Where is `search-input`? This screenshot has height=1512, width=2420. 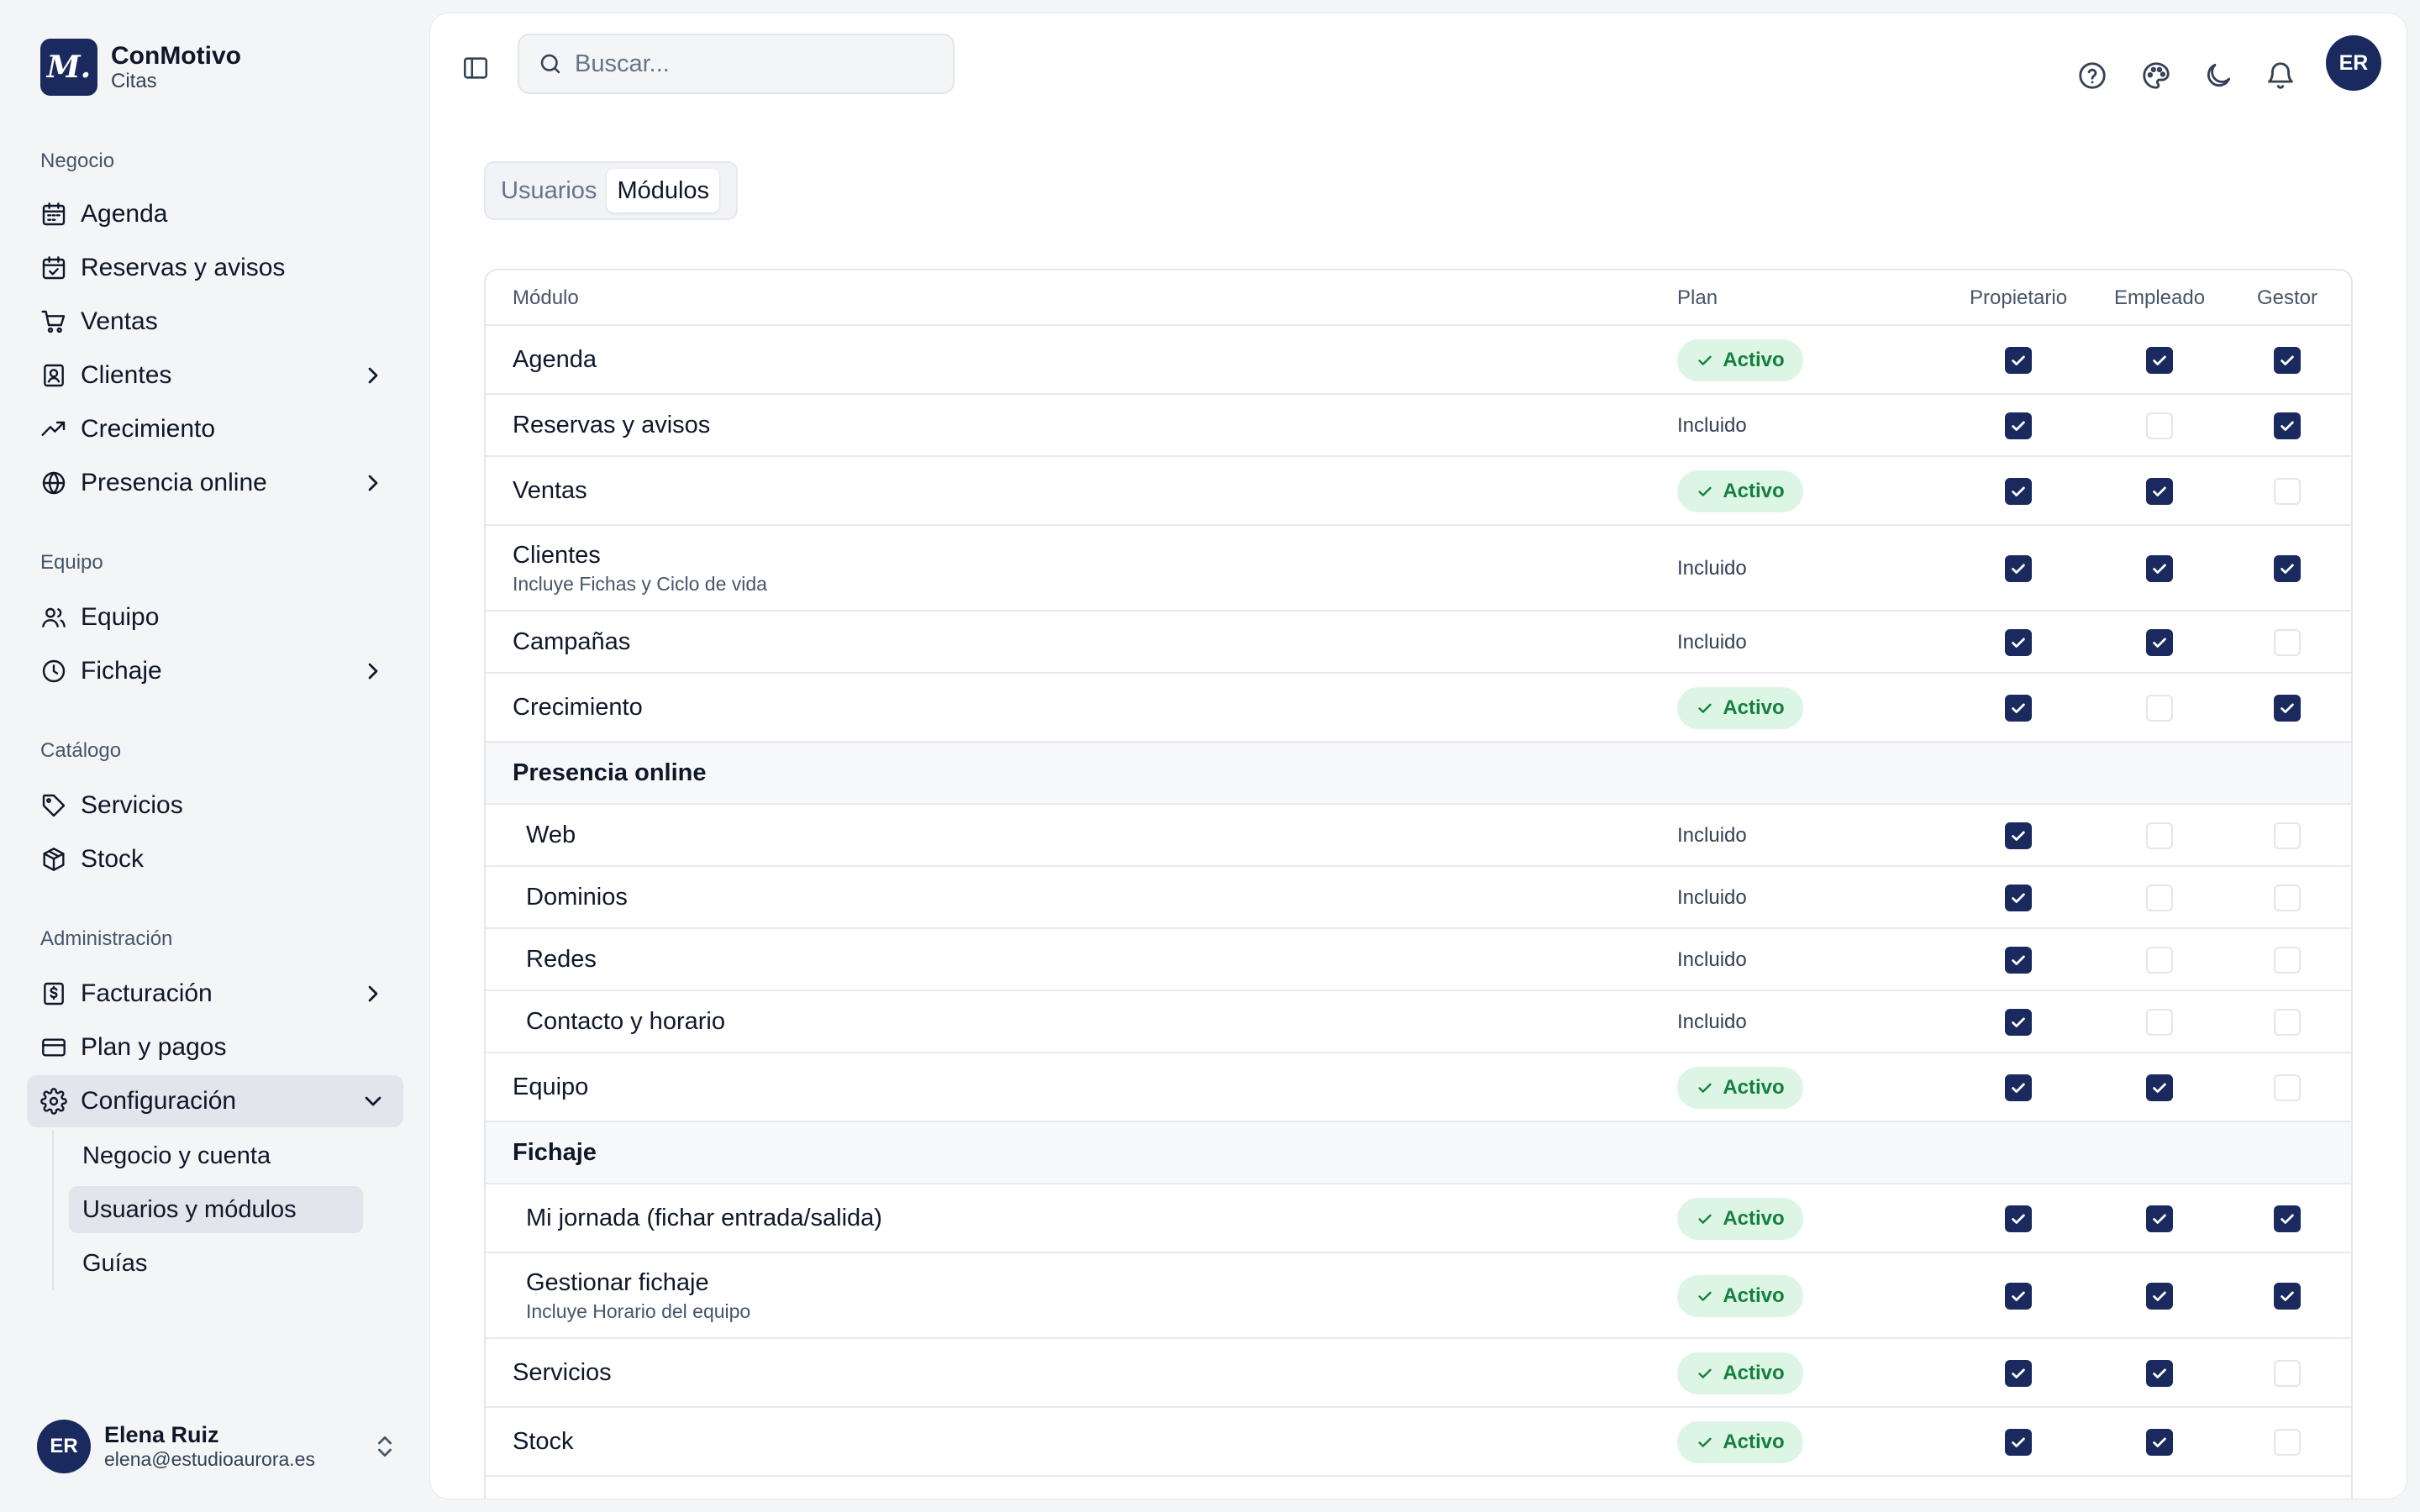
search-input is located at coordinates (751, 64).